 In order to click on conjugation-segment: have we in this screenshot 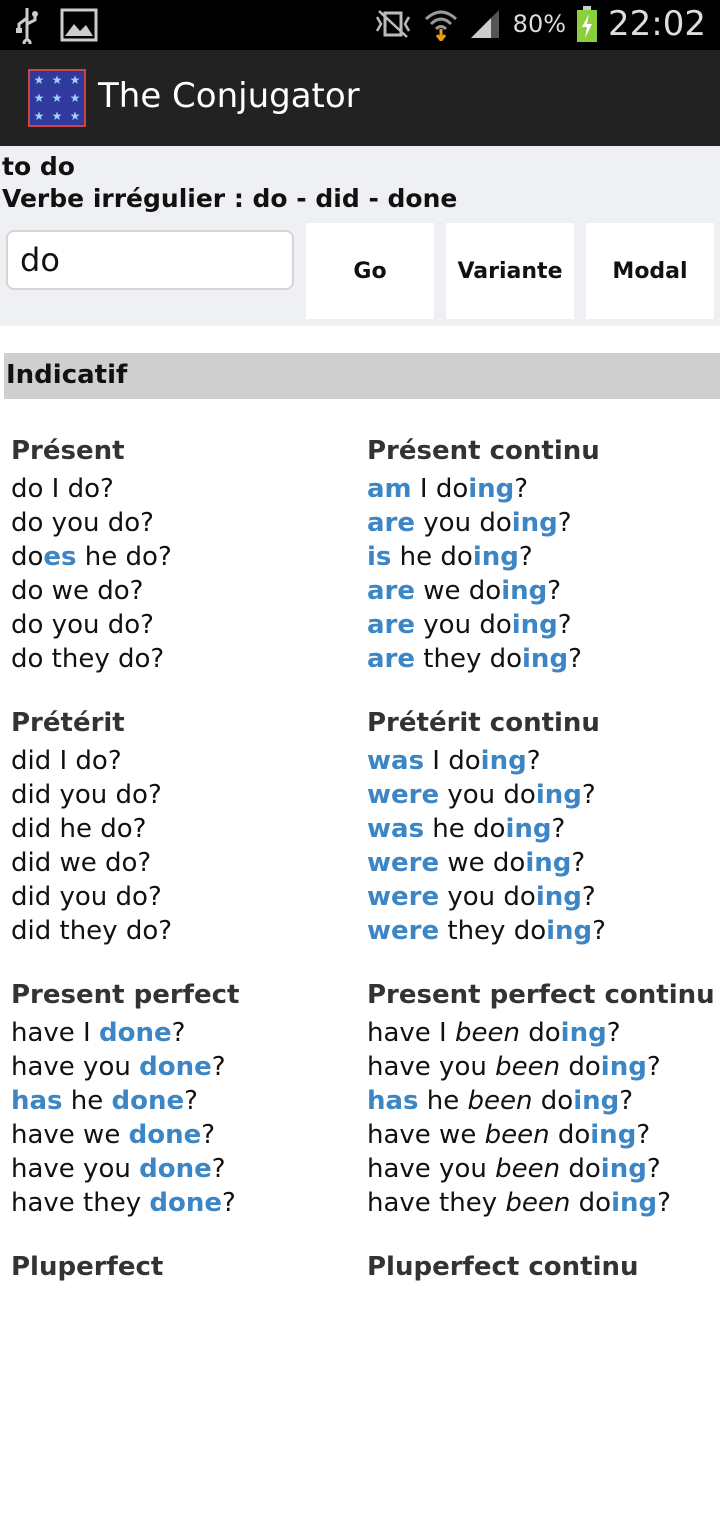, I will do `click(70, 1135)`.